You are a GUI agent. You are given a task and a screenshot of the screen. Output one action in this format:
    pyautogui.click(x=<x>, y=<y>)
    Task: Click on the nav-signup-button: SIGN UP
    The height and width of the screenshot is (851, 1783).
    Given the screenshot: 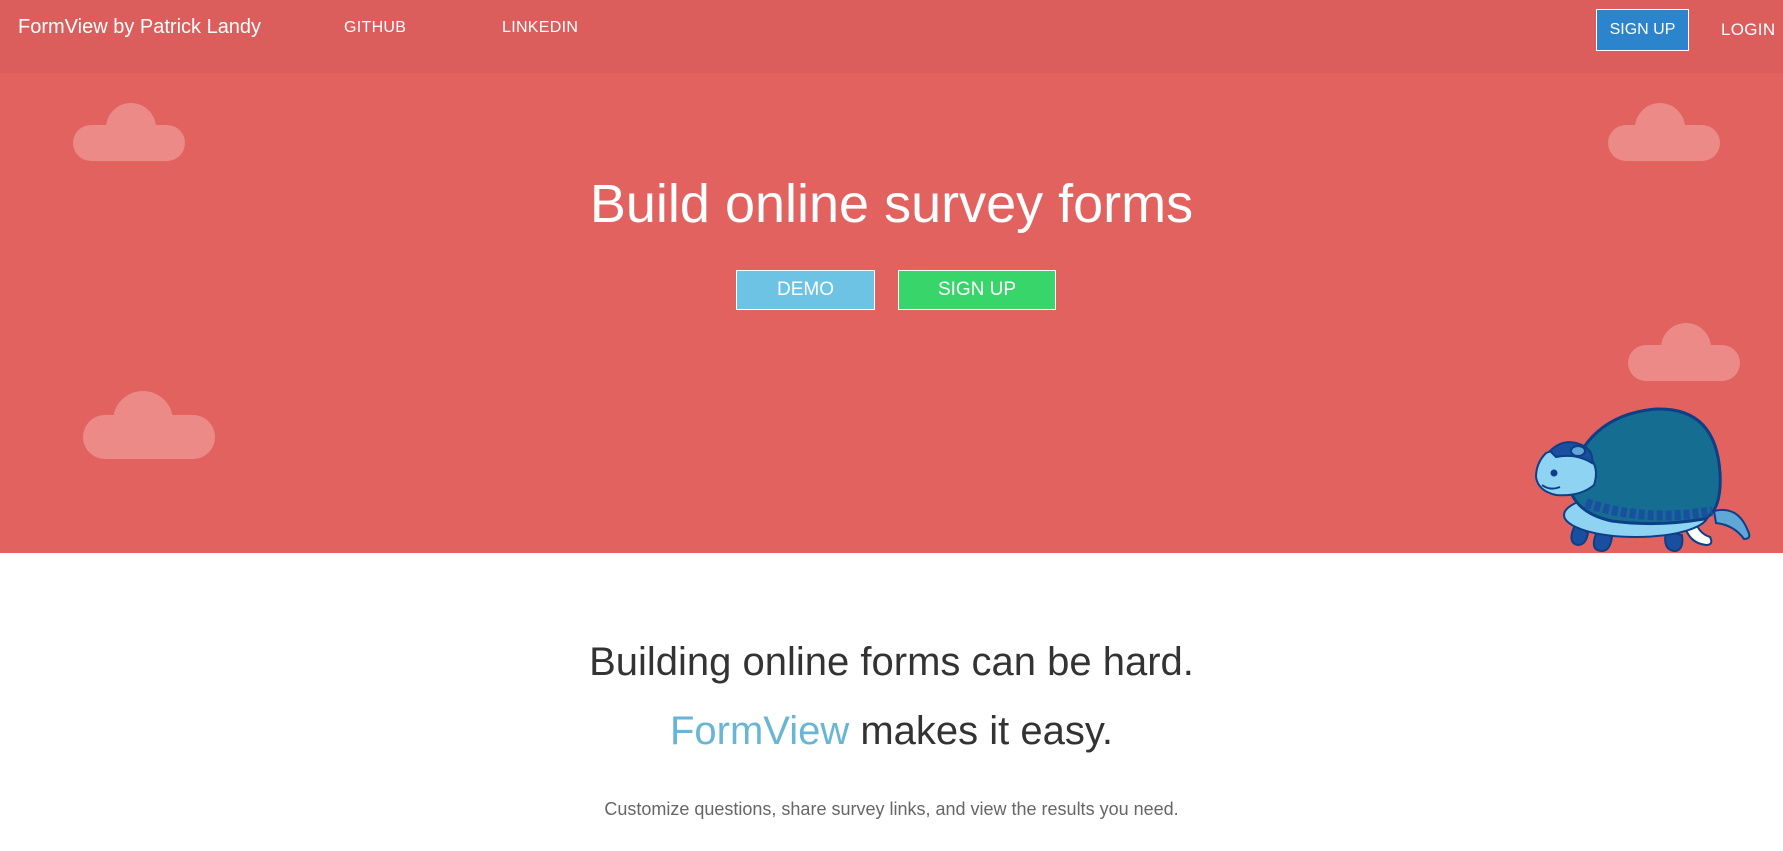 What is the action you would take?
    pyautogui.click(x=1642, y=30)
    